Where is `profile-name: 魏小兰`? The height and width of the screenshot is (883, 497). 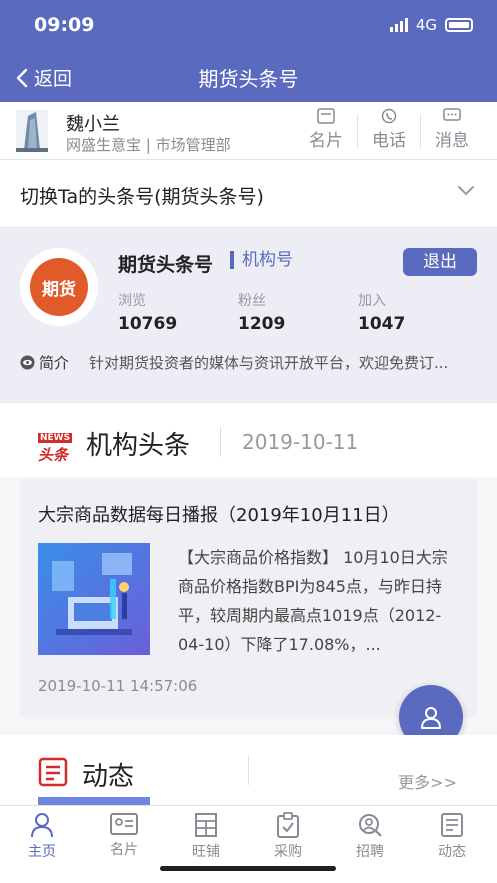
profile-name: 魏小兰 is located at coordinates (93, 124).